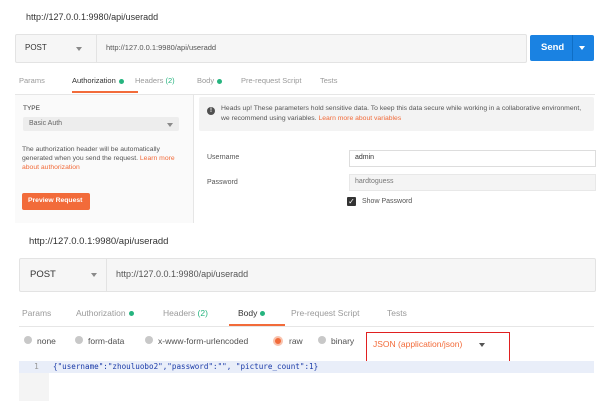 The image size is (606, 401). What do you see at coordinates (211, 111) in the screenshot?
I see `info-icon: !` at bounding box center [211, 111].